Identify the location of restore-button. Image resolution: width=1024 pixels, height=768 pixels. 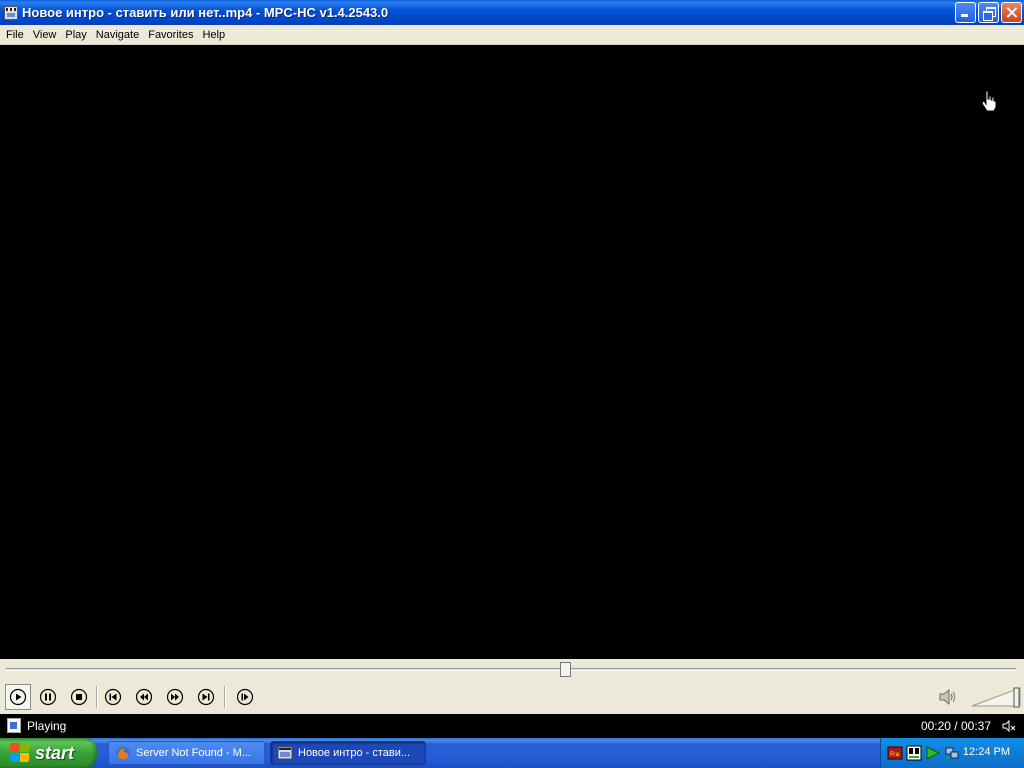
(988, 12).